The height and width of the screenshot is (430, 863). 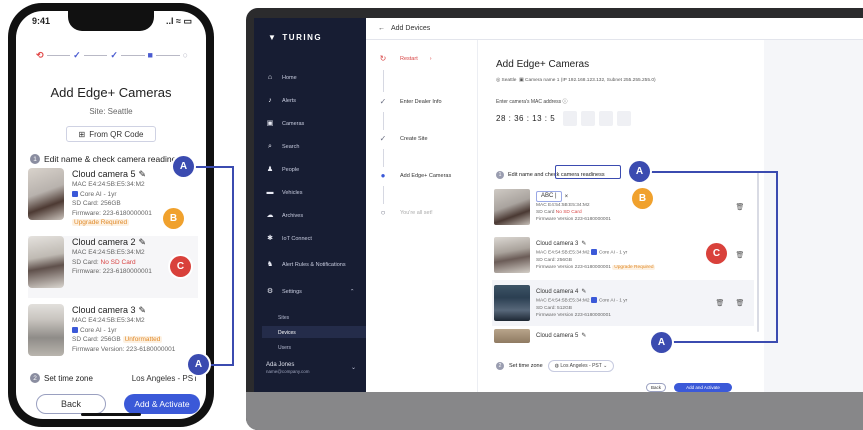 I want to click on trash-hover-icon: 🗑, so click(x=720, y=303).